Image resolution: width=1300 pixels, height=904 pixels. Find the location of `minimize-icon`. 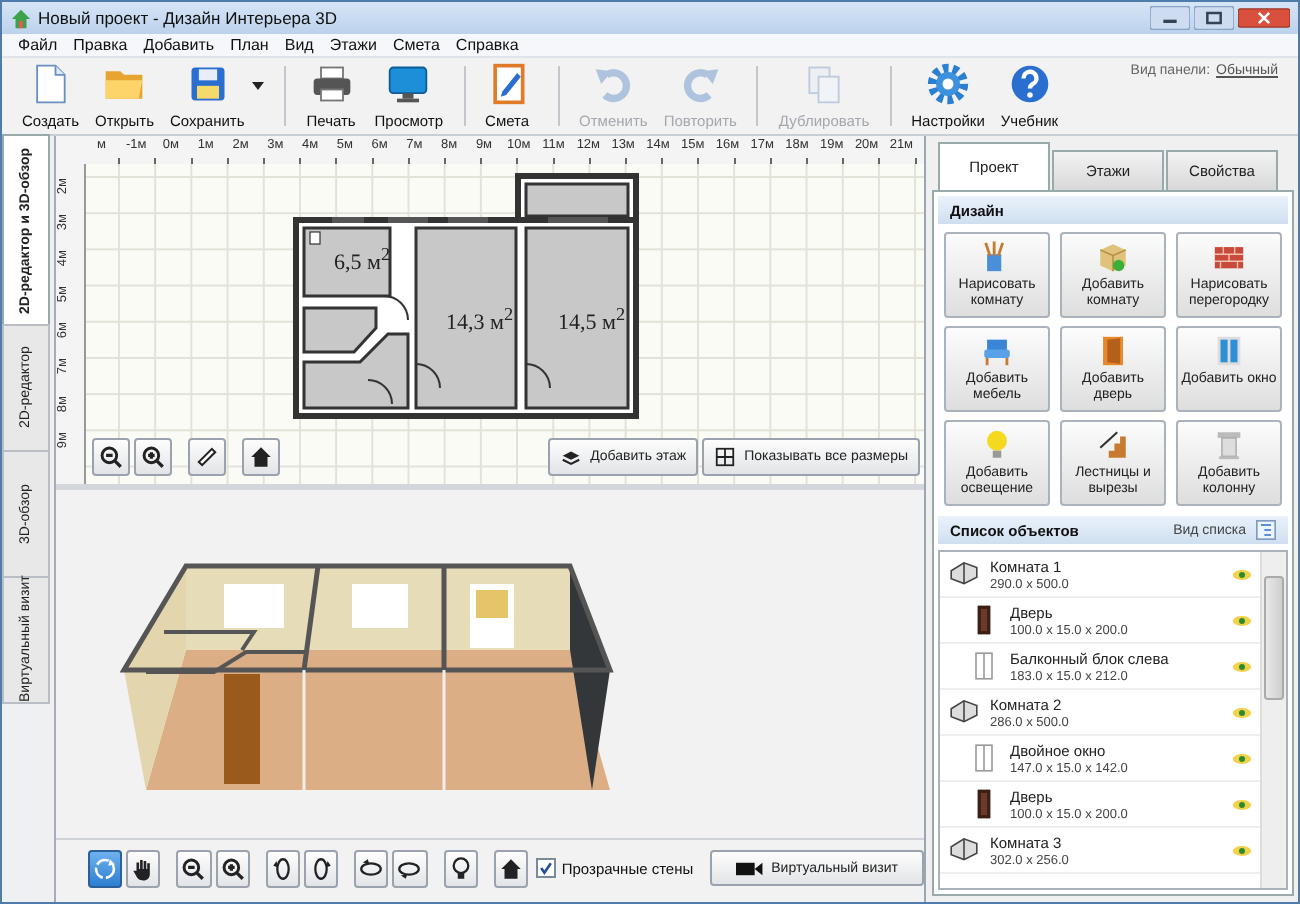

minimize-icon is located at coordinates (1170, 18).